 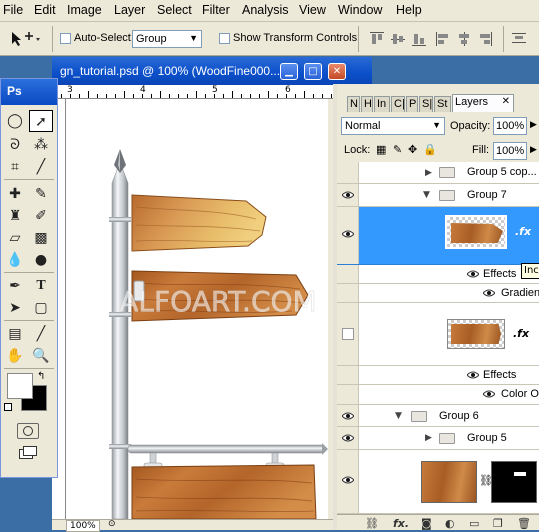 I want to click on fill-slider-arrow-icon: ▶, so click(x=533, y=150).